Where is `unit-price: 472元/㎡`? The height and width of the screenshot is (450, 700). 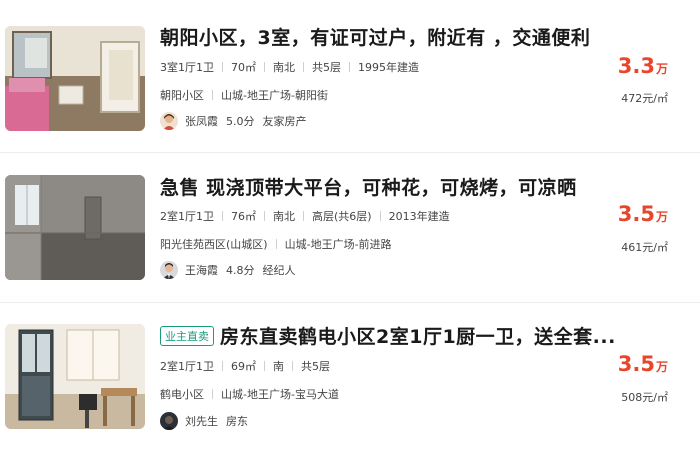 unit-price: 472元/㎡ is located at coordinates (644, 98).